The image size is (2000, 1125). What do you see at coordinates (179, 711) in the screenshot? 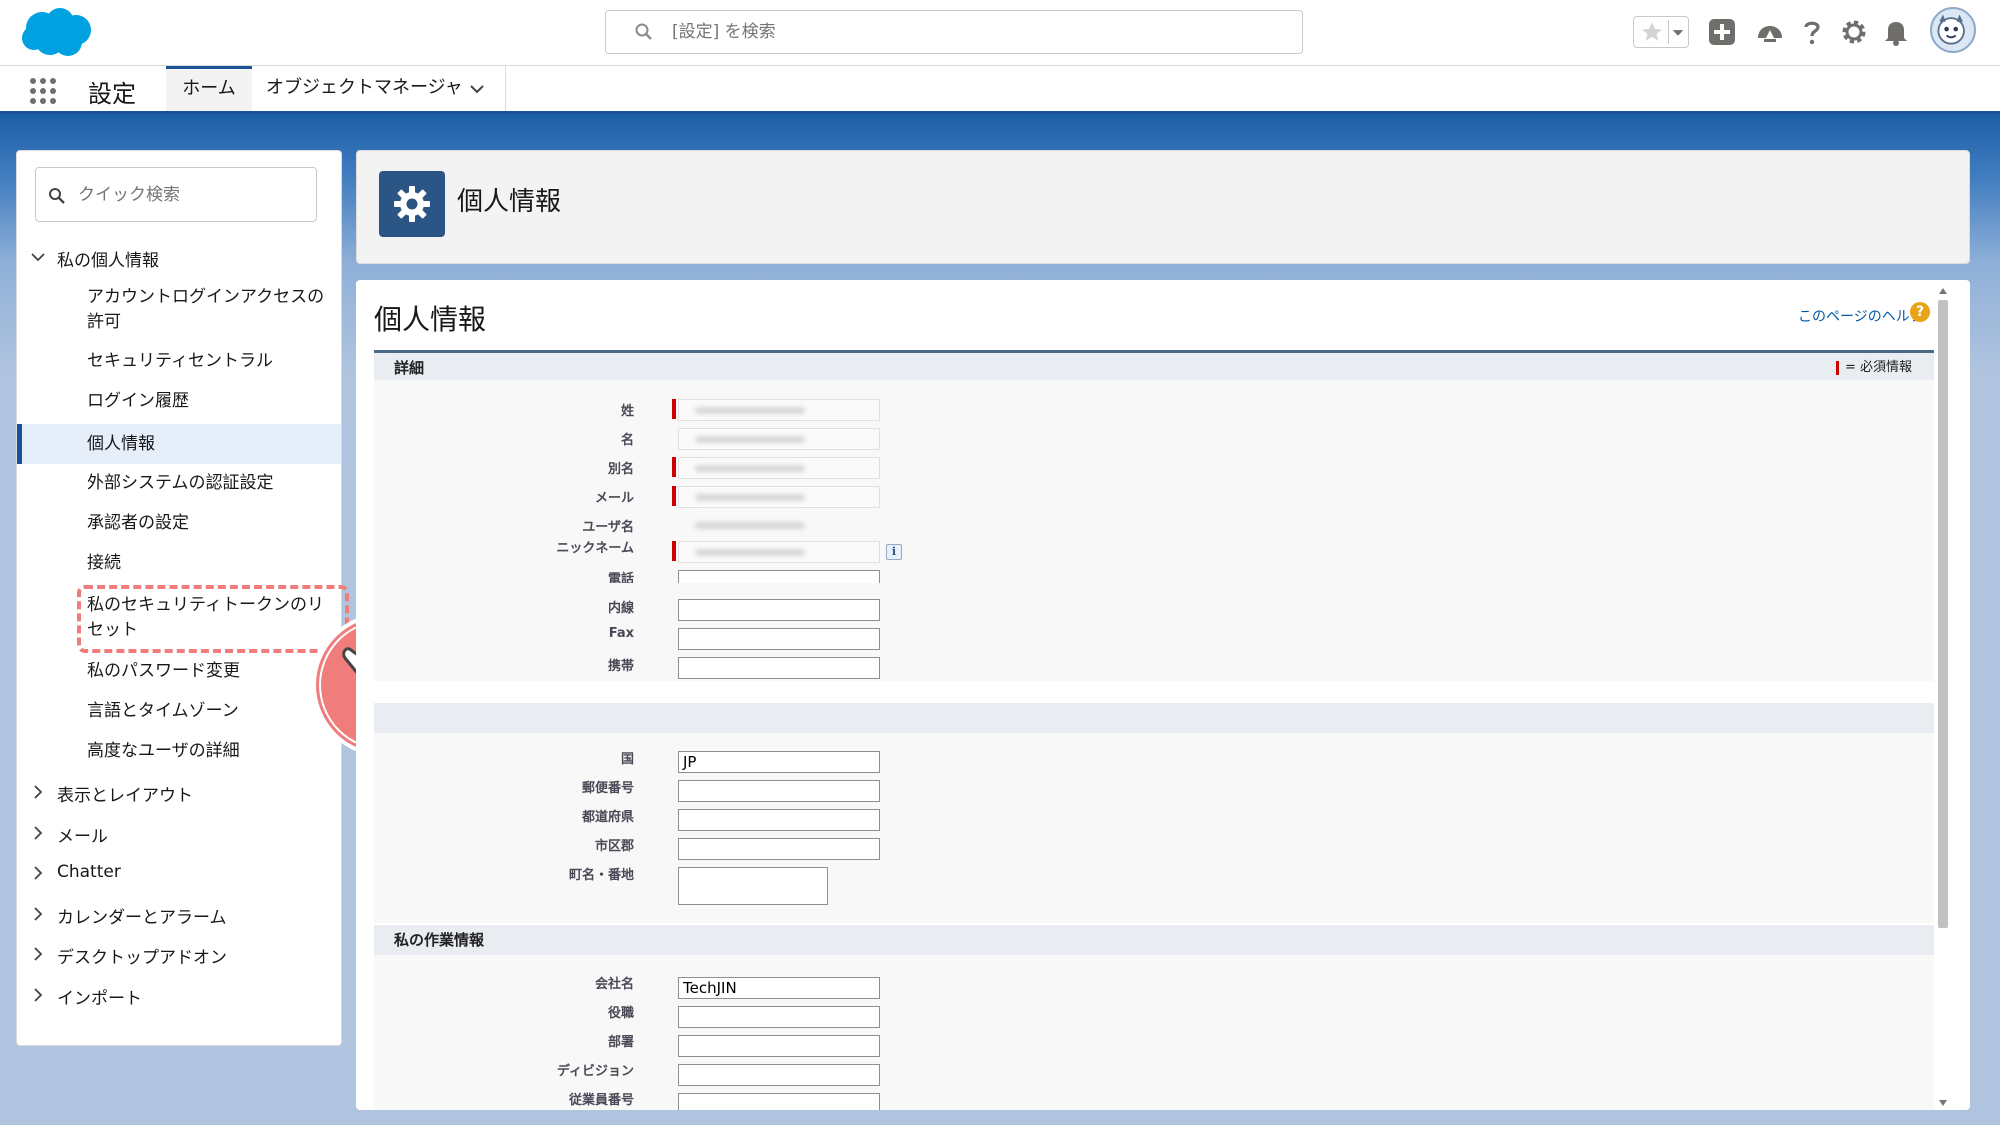
I see `tree-item-language-timezone: 言語とタイムゾーン` at bounding box center [179, 711].